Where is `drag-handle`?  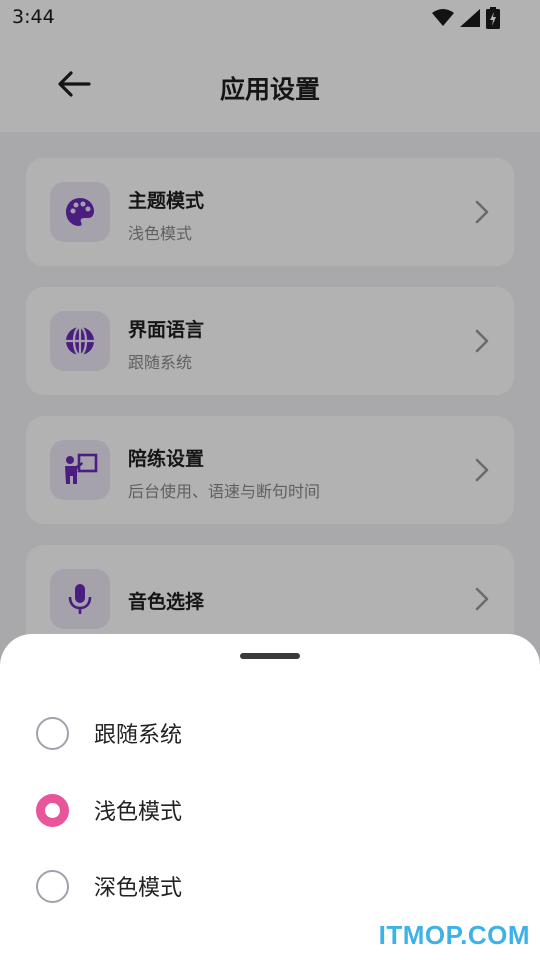 drag-handle is located at coordinates (270, 656).